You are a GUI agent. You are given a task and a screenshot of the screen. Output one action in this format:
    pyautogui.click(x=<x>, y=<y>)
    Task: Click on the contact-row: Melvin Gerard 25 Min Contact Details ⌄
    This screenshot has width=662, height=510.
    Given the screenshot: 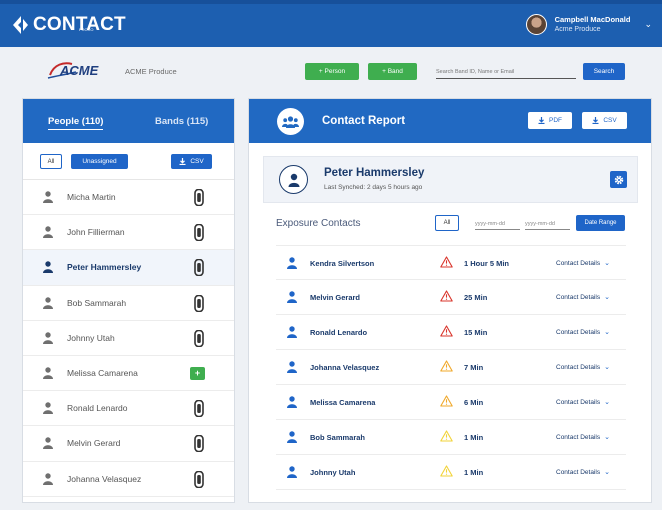 What is the action you would take?
    pyautogui.click(x=451, y=297)
    